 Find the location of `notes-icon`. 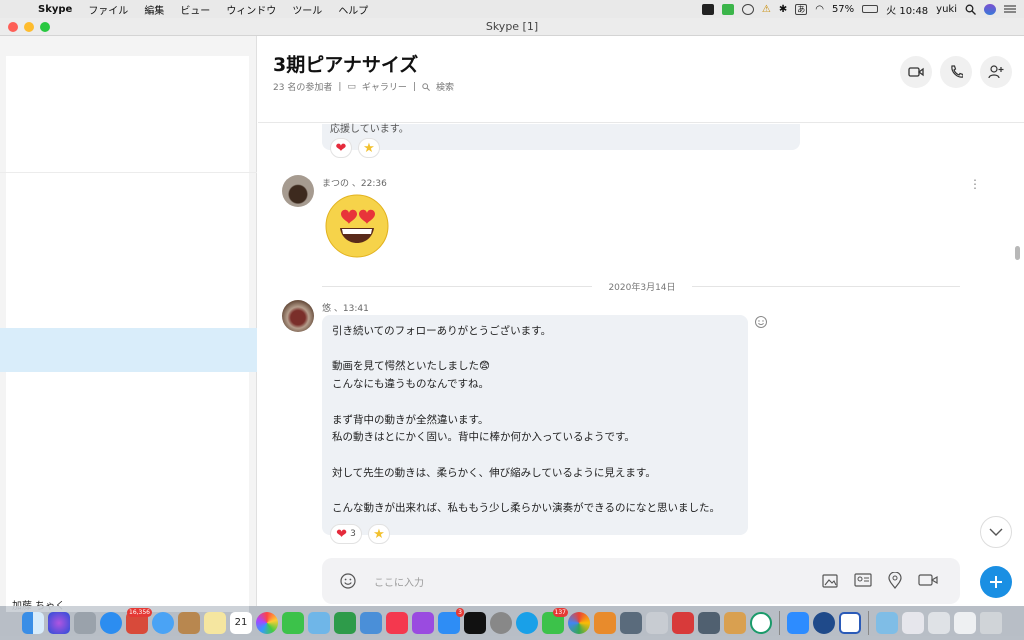

notes-icon is located at coordinates (215, 623).